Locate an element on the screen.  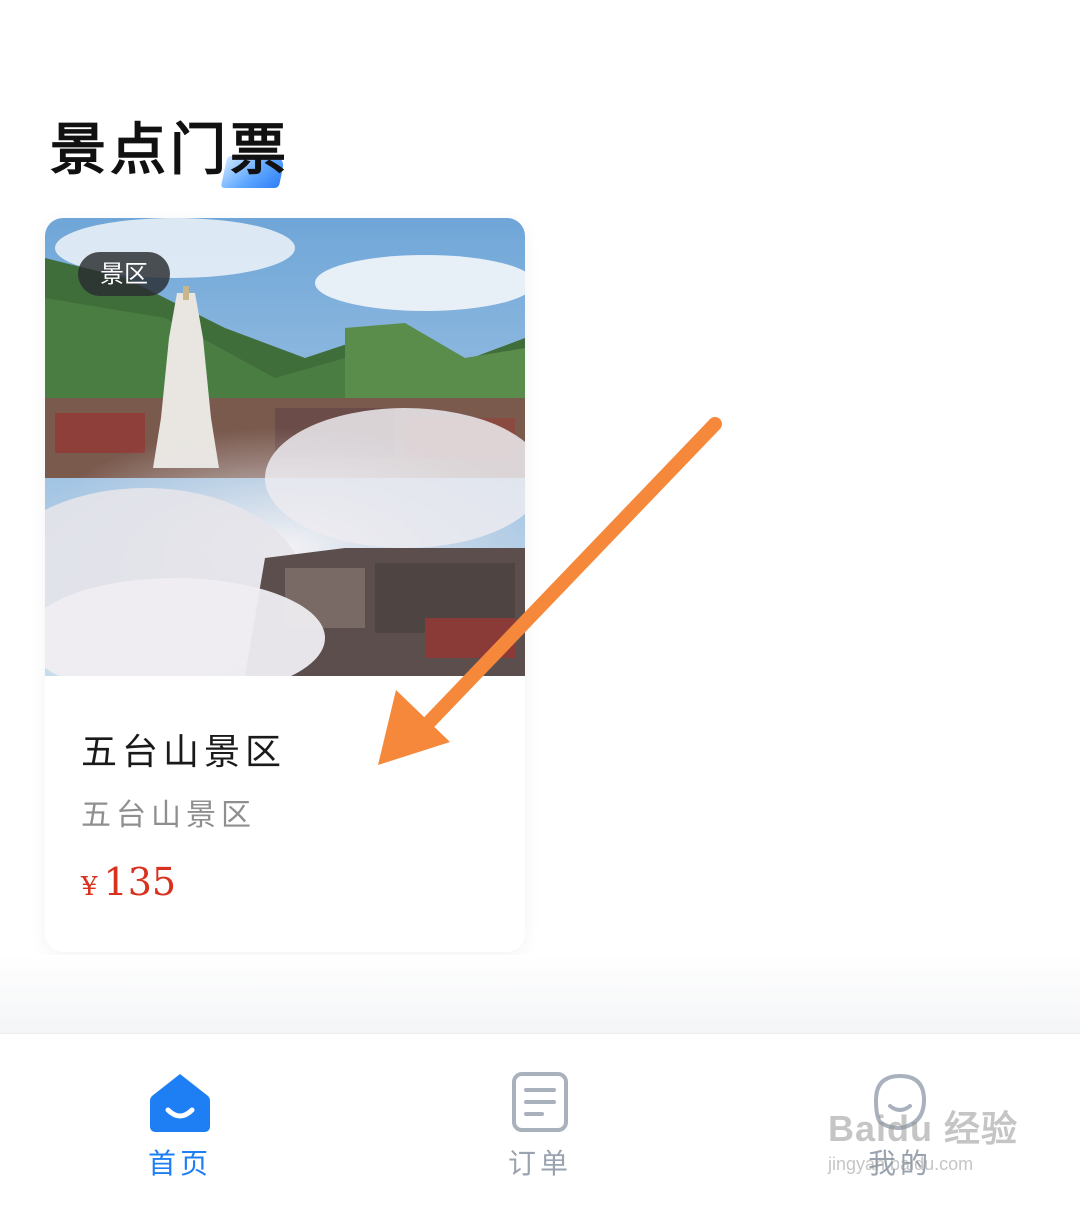
baidu-watermark: Baidu 经验 jingyan.baidu.com is located at coordinates (938, 1145).